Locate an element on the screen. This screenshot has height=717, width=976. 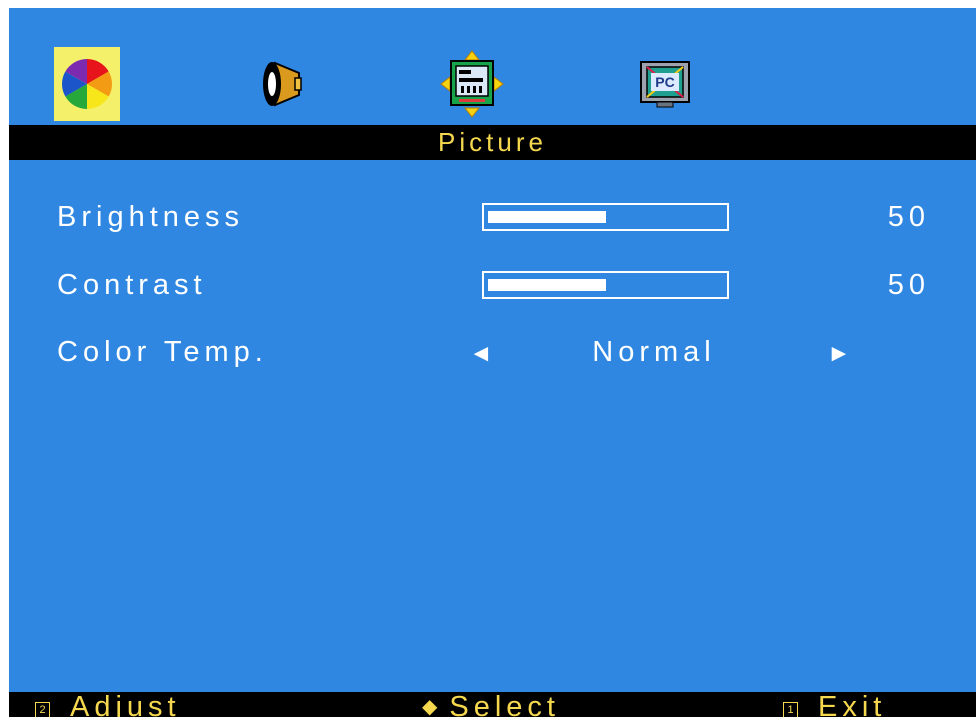
footer-adjust-label: Adjust is located at coordinates (125, 704).